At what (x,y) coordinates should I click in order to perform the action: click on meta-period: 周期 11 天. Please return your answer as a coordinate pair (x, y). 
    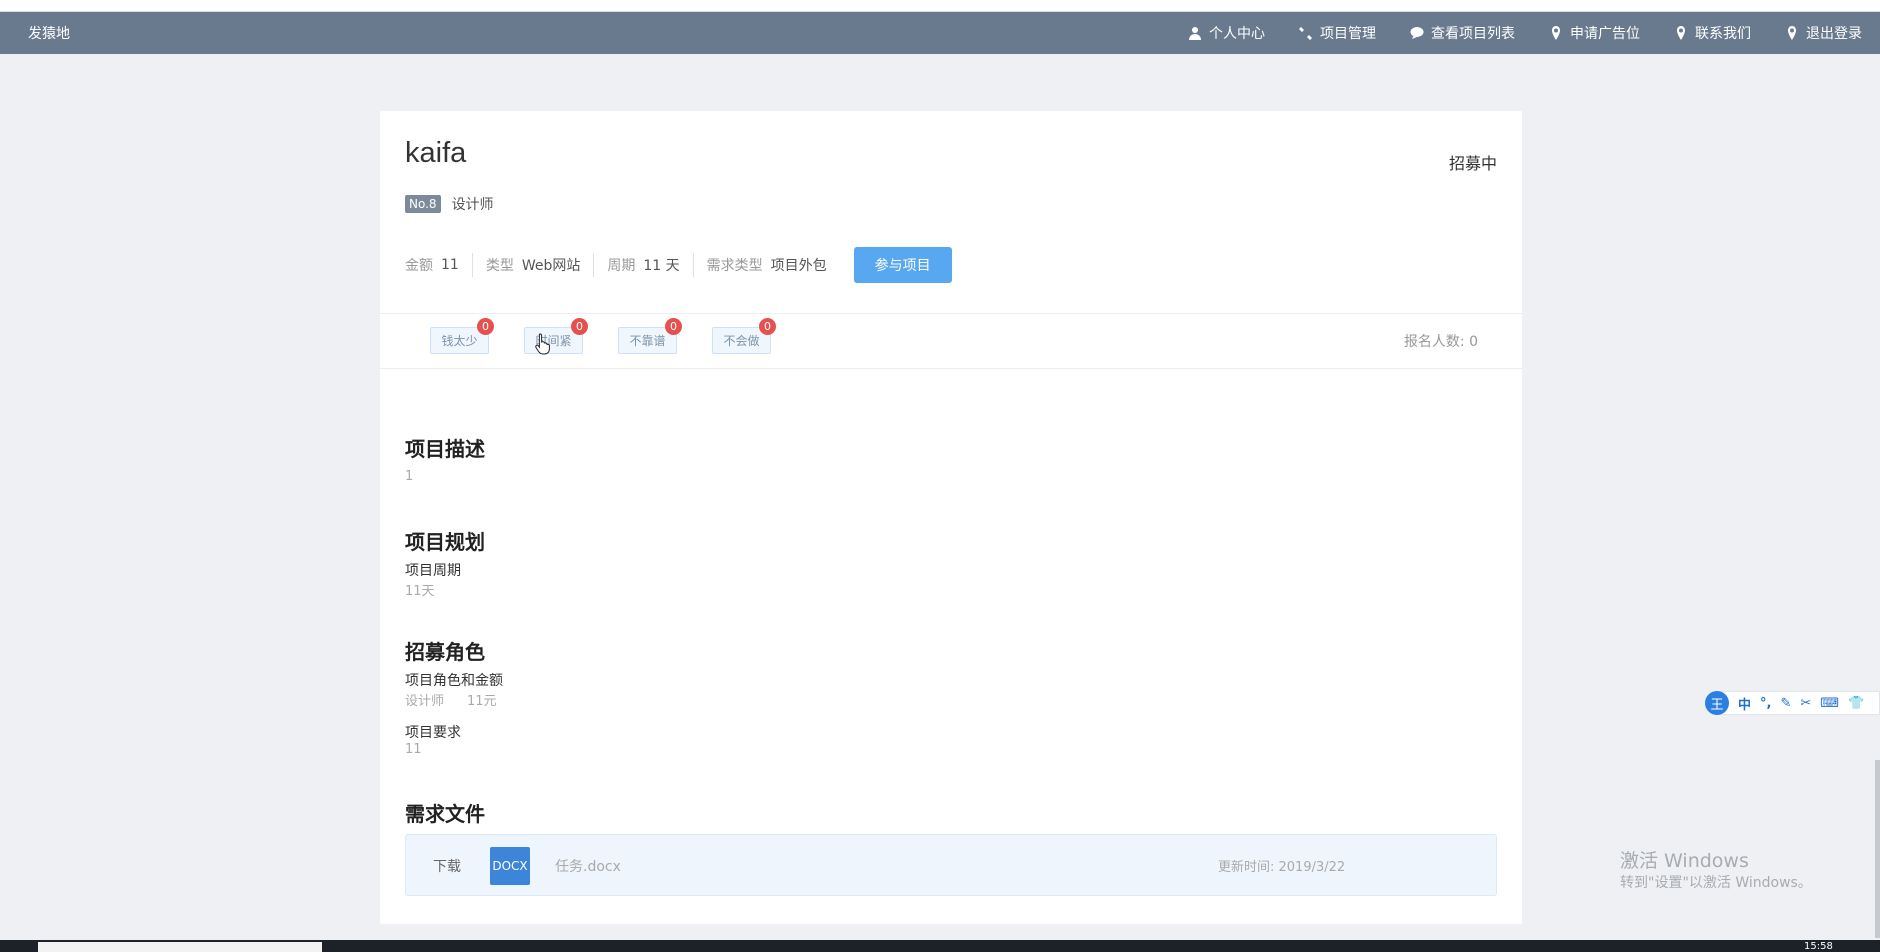
    Looking at the image, I should click on (650, 265).